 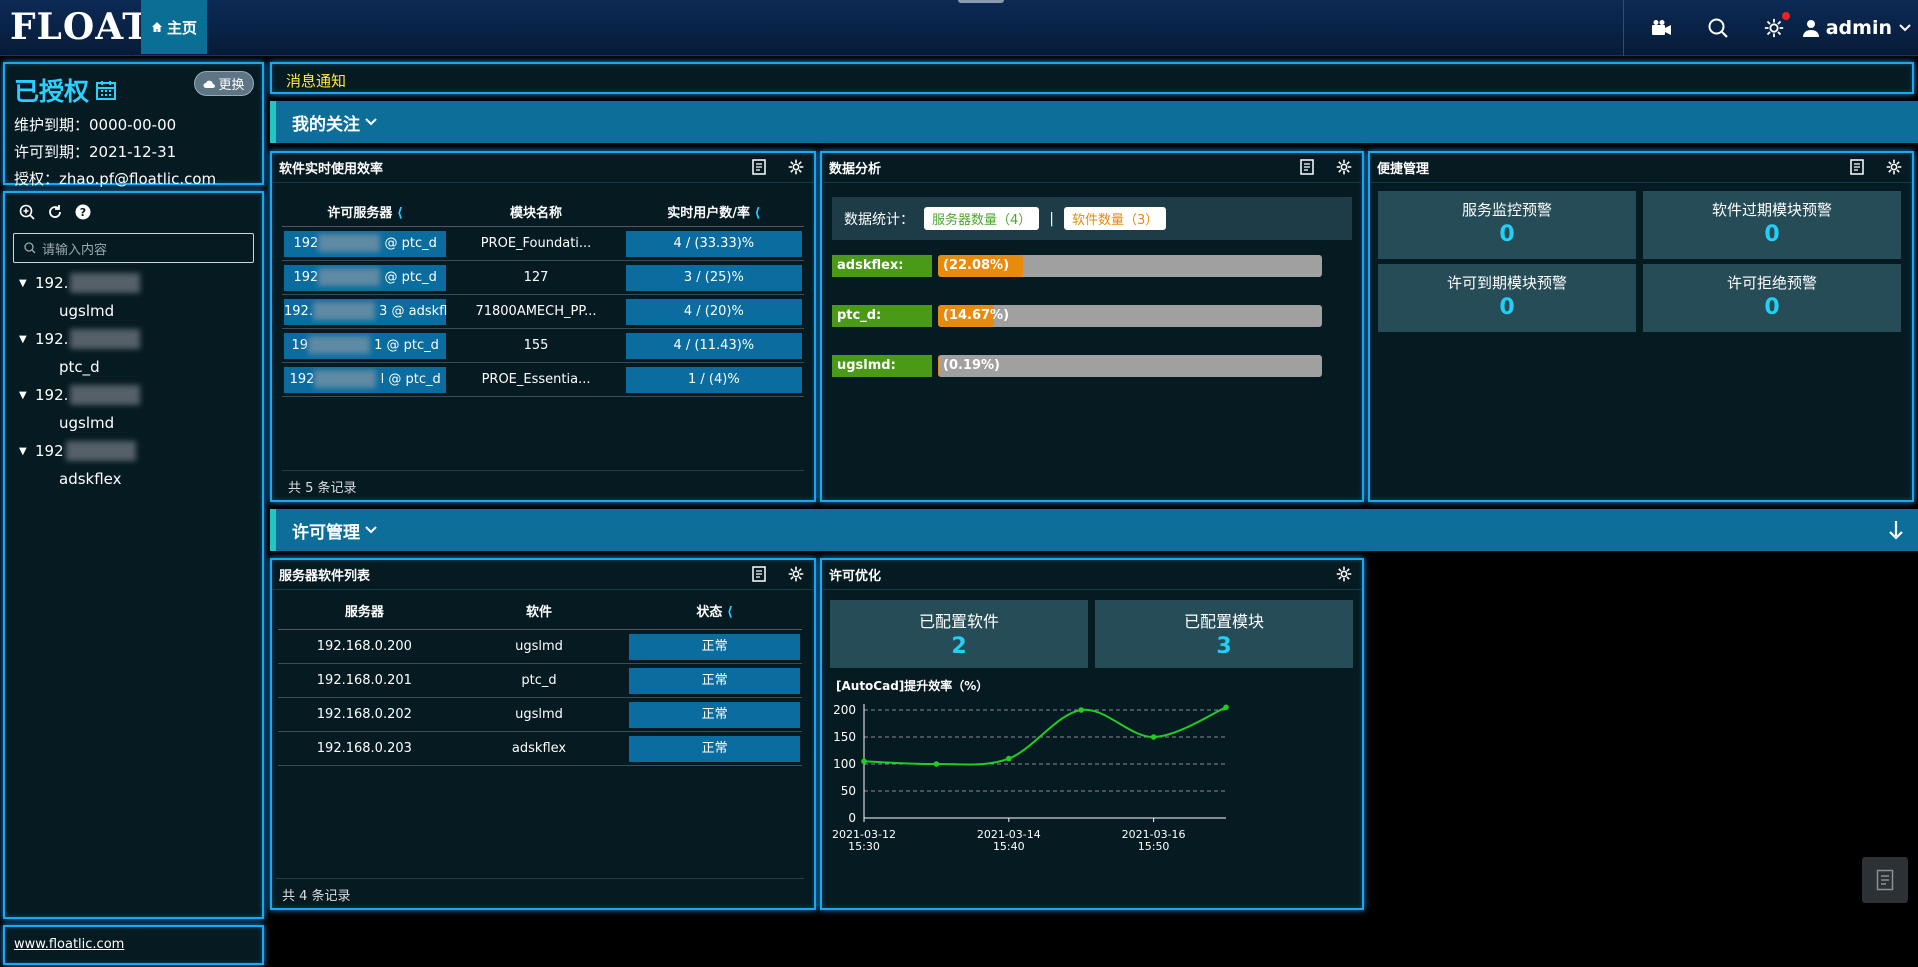 I want to click on card-value: 3, so click(x=1224, y=646).